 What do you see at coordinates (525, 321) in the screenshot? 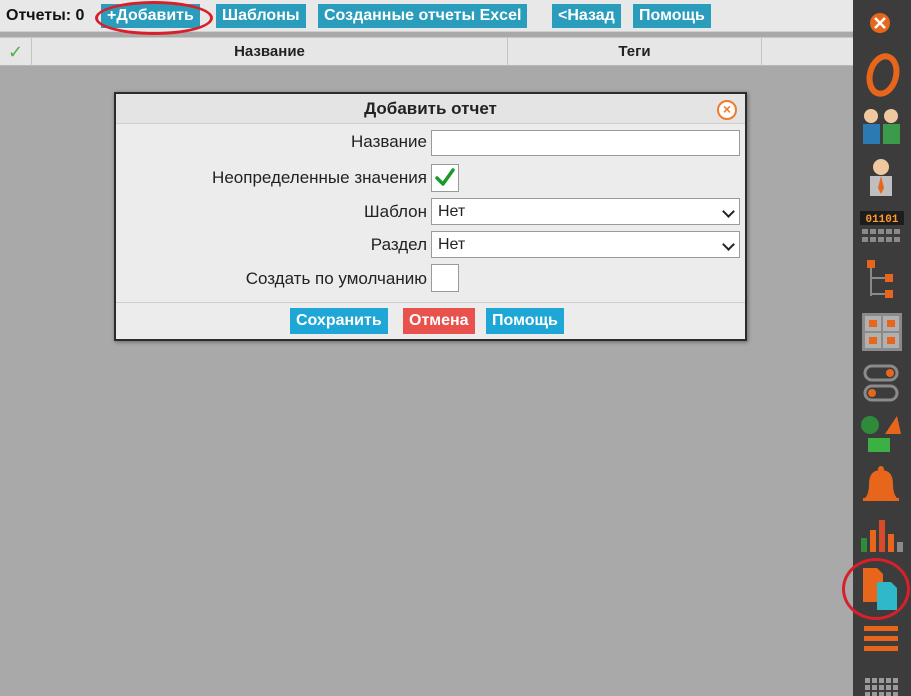
I see `dialog-help-button: Помощь` at bounding box center [525, 321].